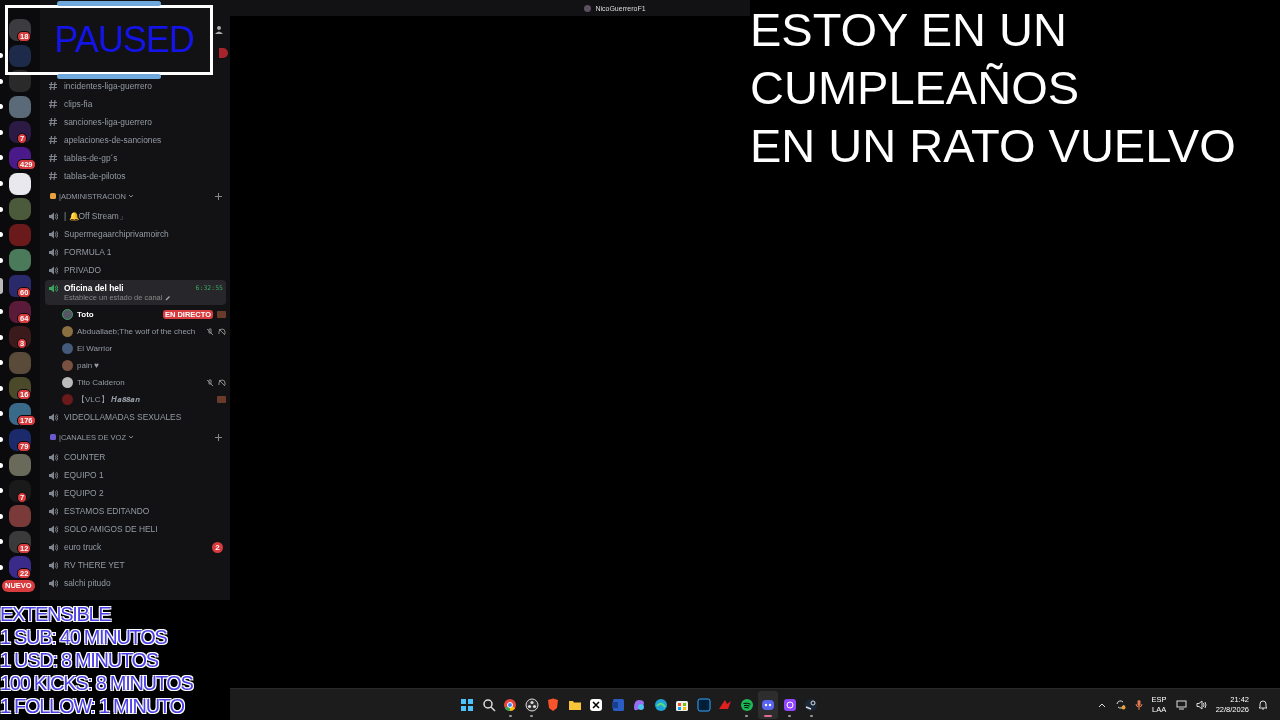 This screenshot has width=1280, height=720. I want to click on promo-text: EXTENSIBLE 1 SUB: 40 MINUTOS 1 USD: 8 MINUTOS 100 KICKS: 8 MINUTOS 1 FOLLOW: 1 MINUTO, so click(96, 660).